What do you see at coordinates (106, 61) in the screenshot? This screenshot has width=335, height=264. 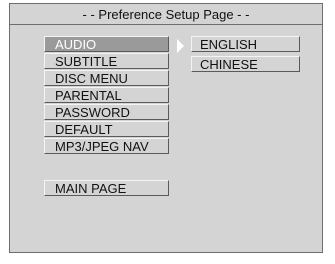 I see `menu-item-subtitle: SUBTITLE` at bounding box center [106, 61].